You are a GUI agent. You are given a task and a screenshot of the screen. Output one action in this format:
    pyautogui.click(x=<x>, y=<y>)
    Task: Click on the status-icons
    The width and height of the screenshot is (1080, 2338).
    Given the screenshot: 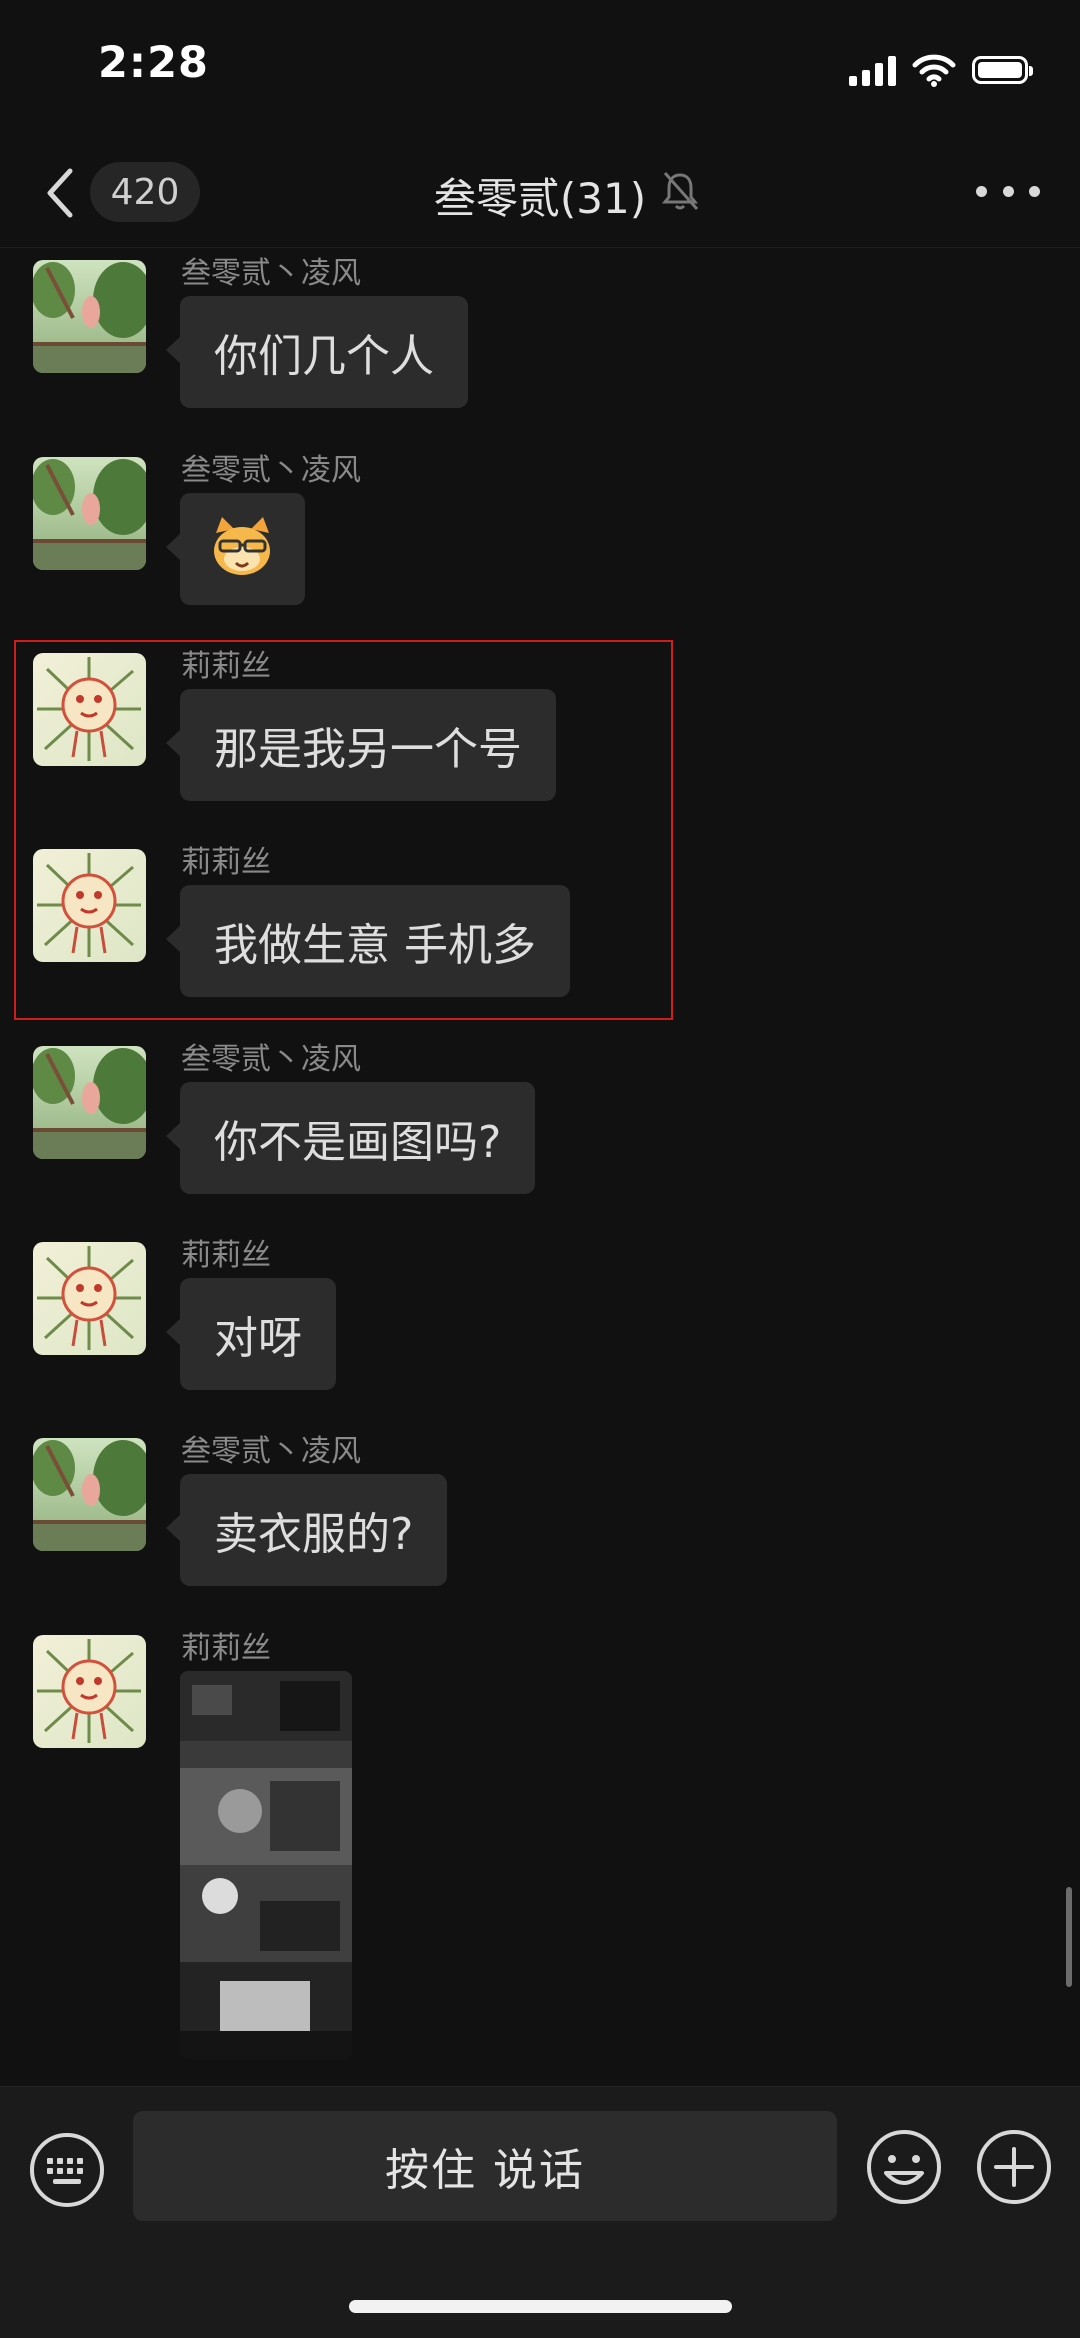 What is the action you would take?
    pyautogui.click(x=941, y=70)
    